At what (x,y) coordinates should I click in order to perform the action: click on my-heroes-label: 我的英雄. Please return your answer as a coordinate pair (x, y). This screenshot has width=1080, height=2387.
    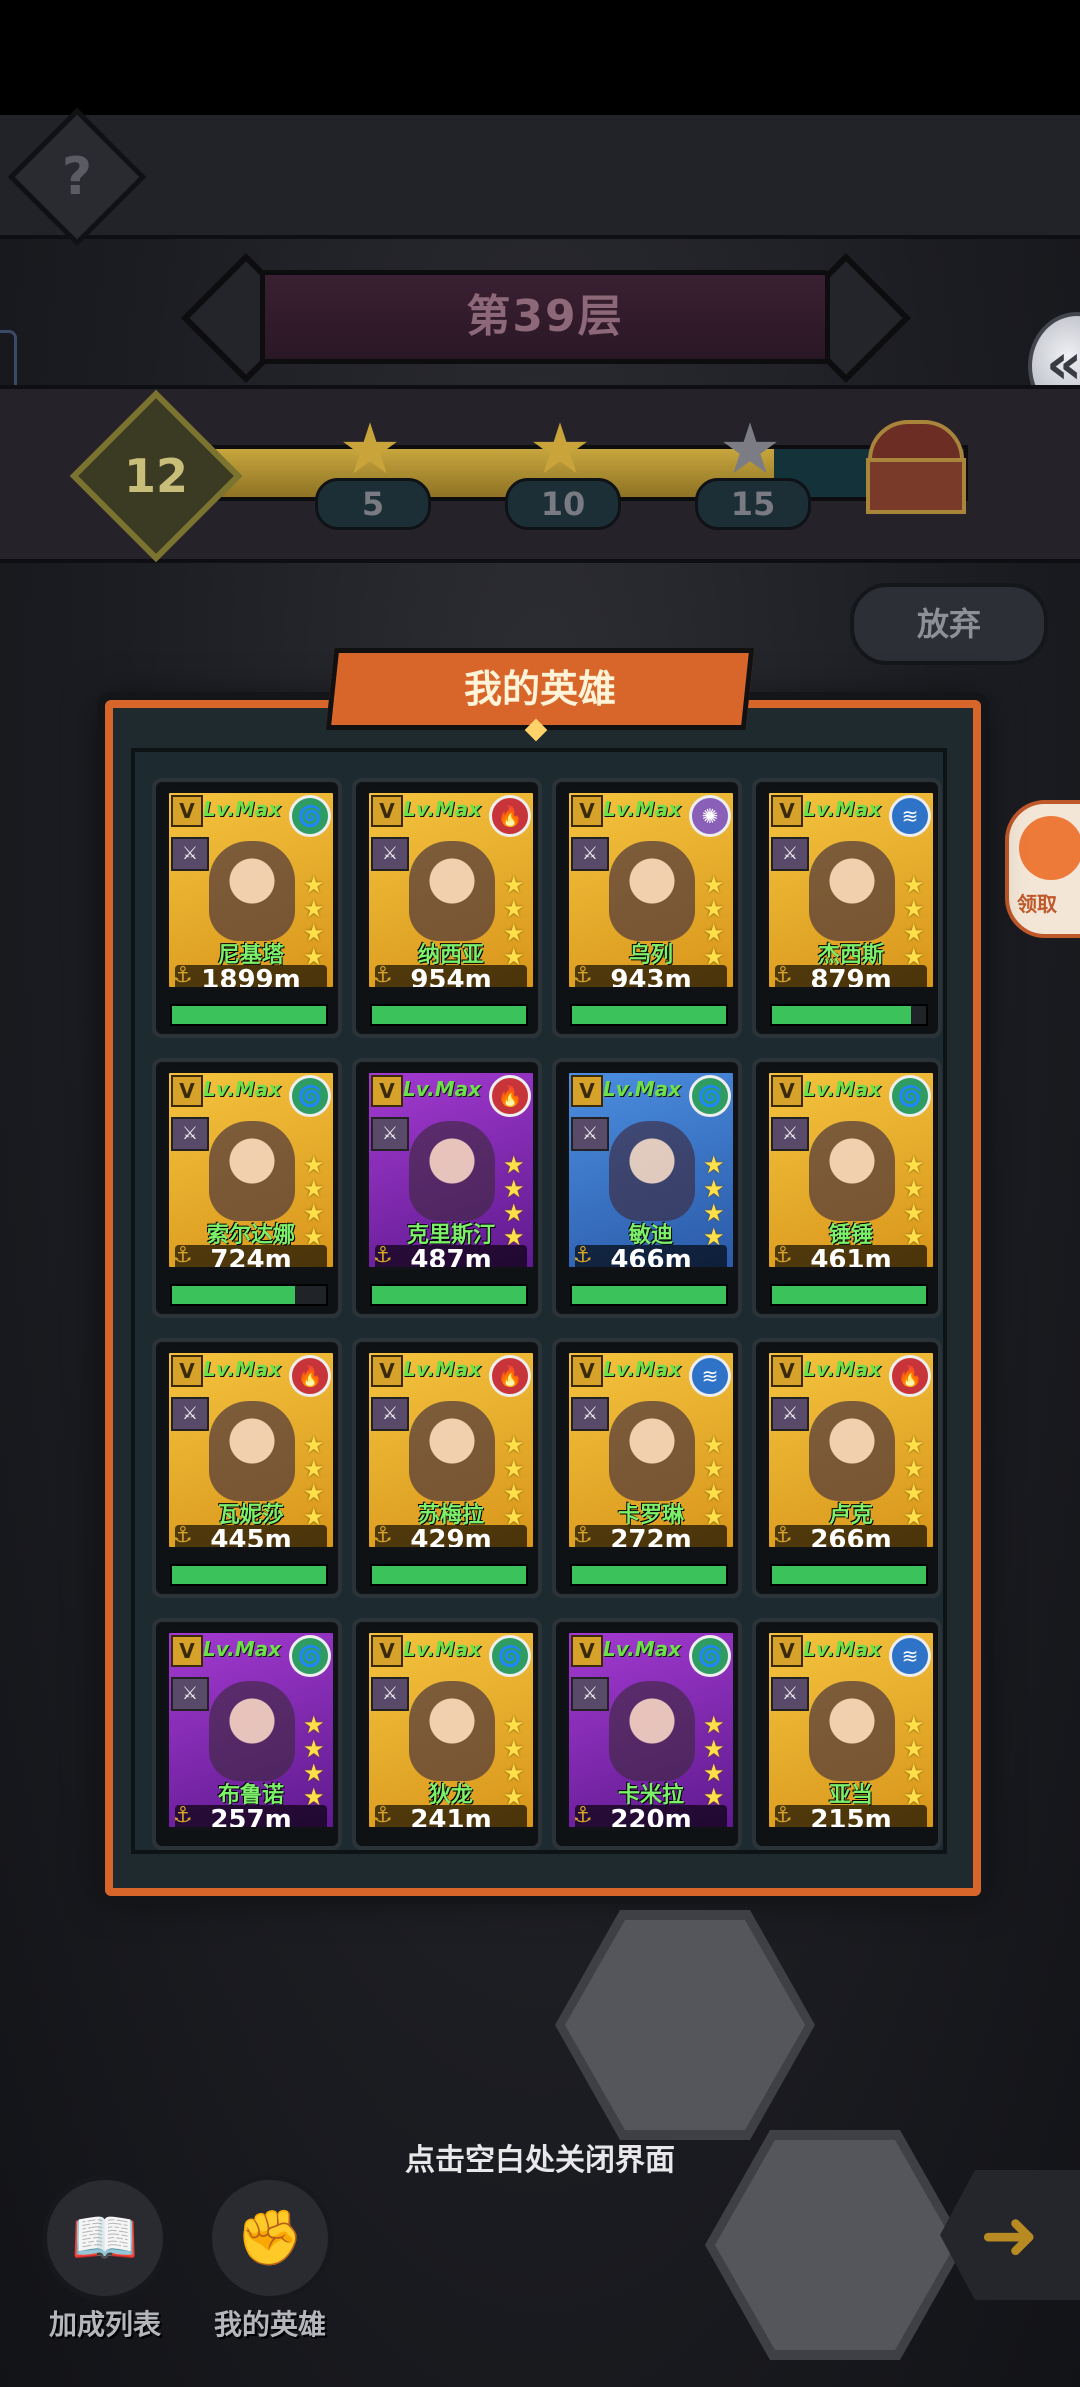
    Looking at the image, I should click on (269, 2324).